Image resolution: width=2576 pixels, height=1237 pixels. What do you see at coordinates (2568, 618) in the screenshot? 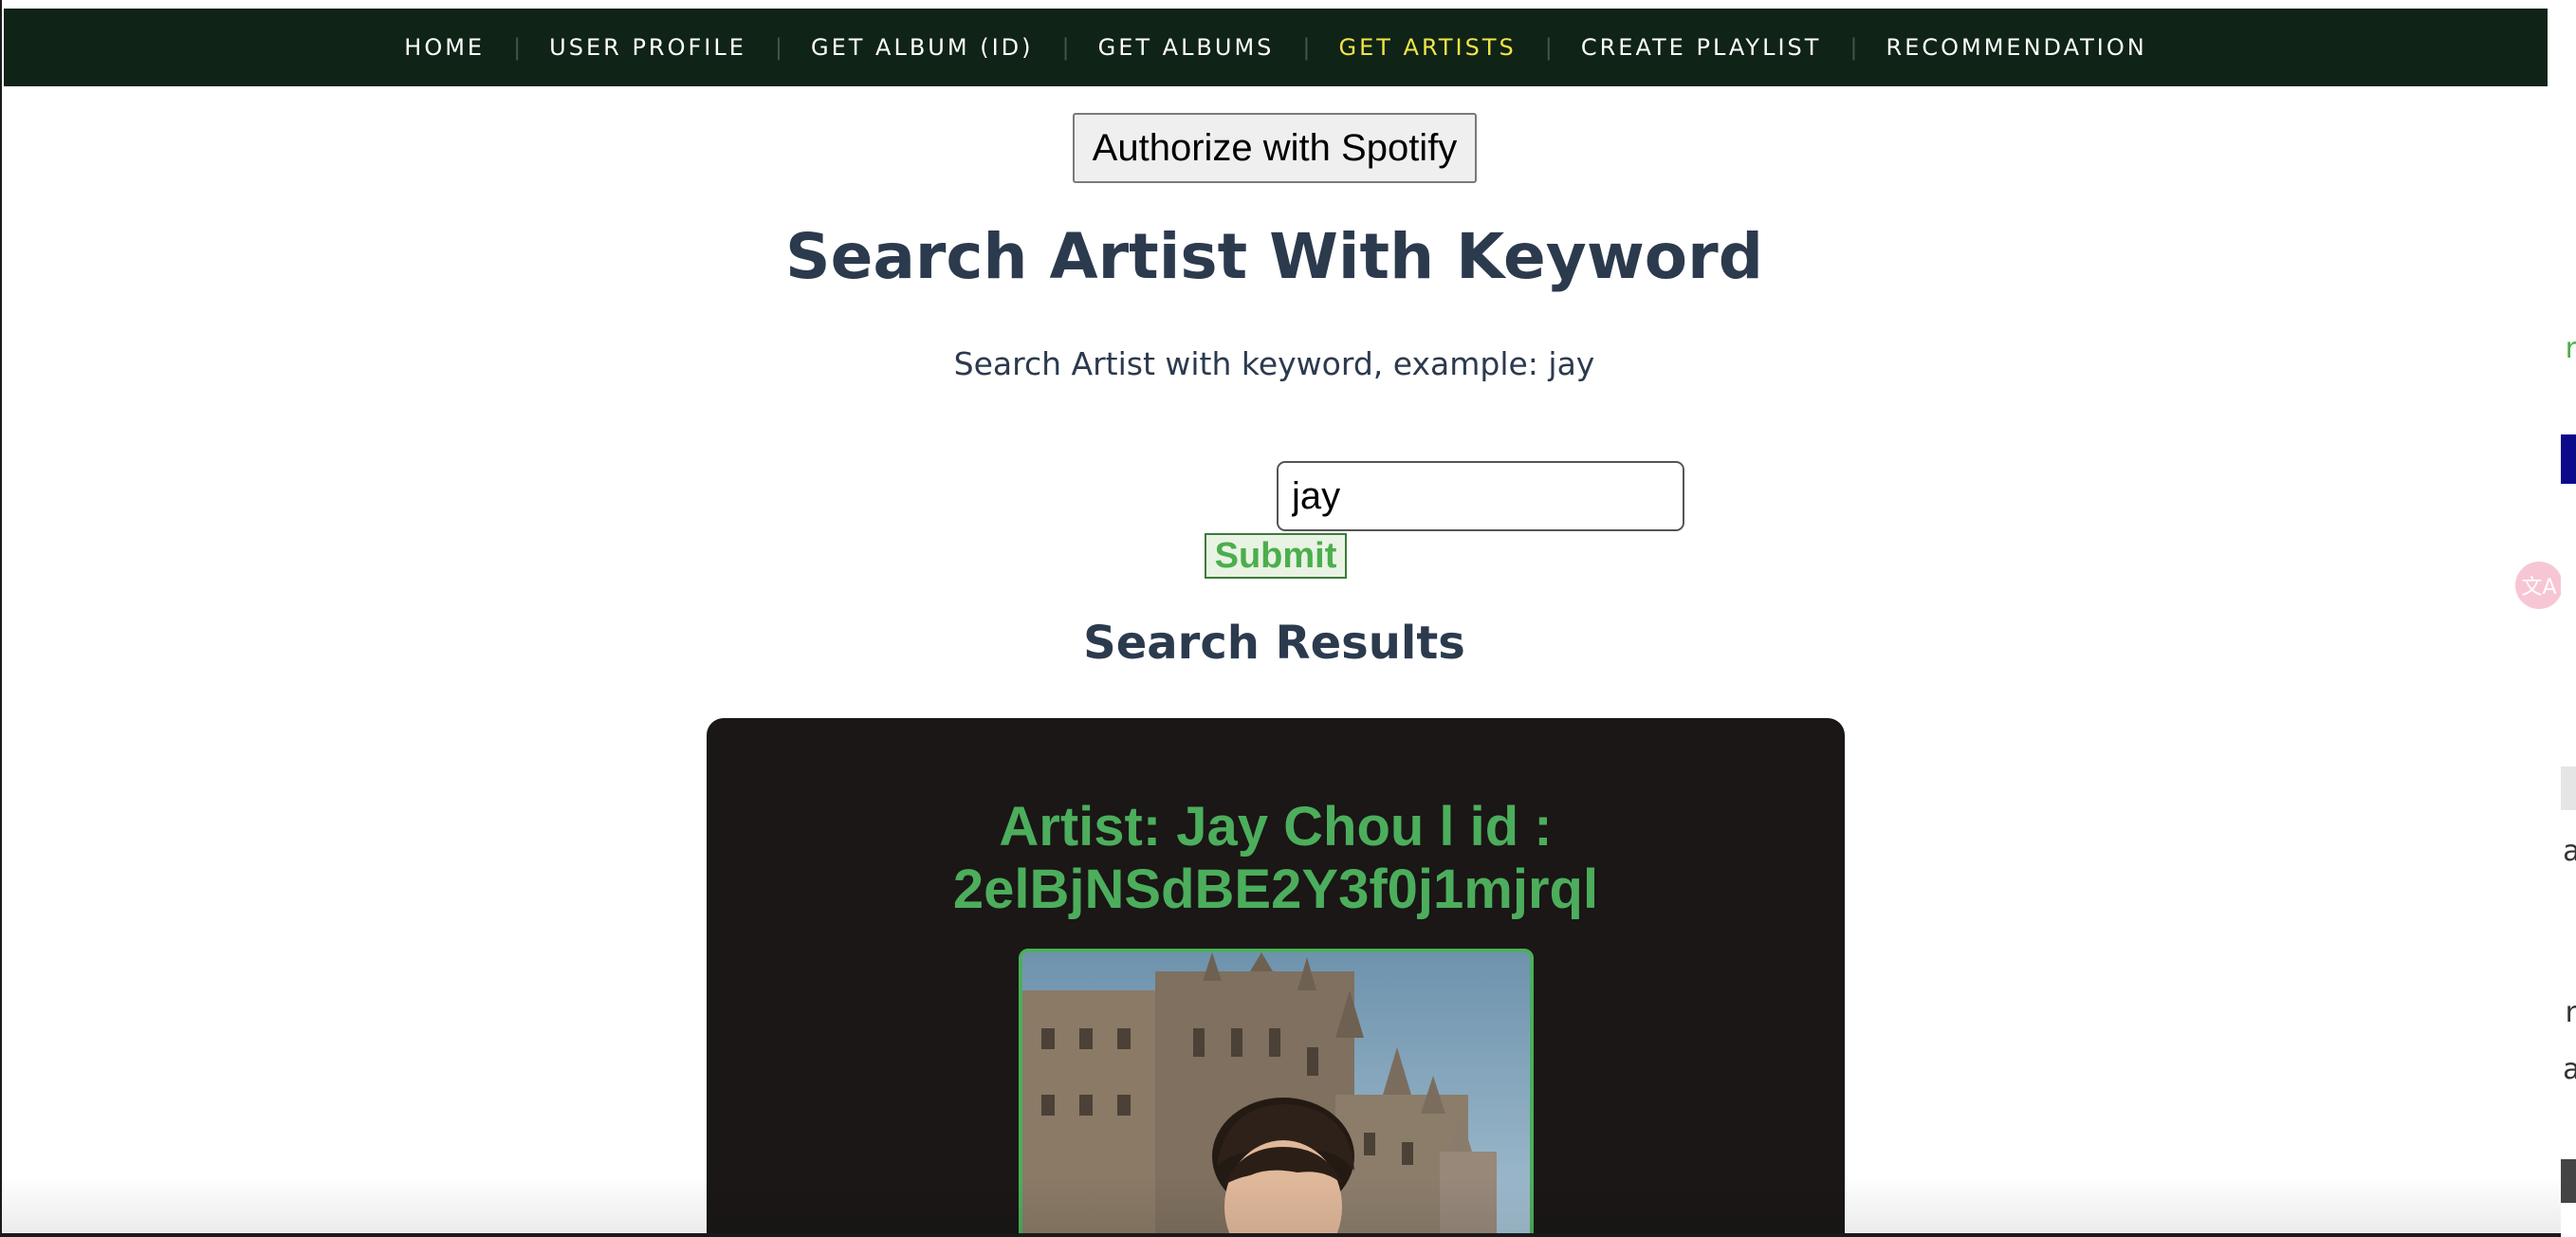
I see `background-window-edge: r a r a` at bounding box center [2568, 618].